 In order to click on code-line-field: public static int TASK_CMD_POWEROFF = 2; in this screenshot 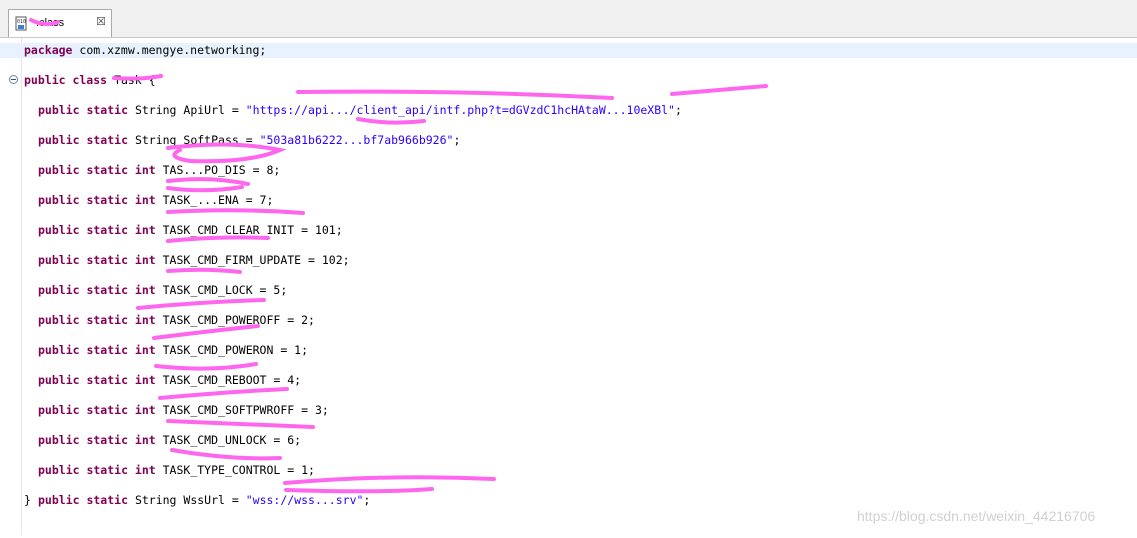, I will do `click(568, 320)`.